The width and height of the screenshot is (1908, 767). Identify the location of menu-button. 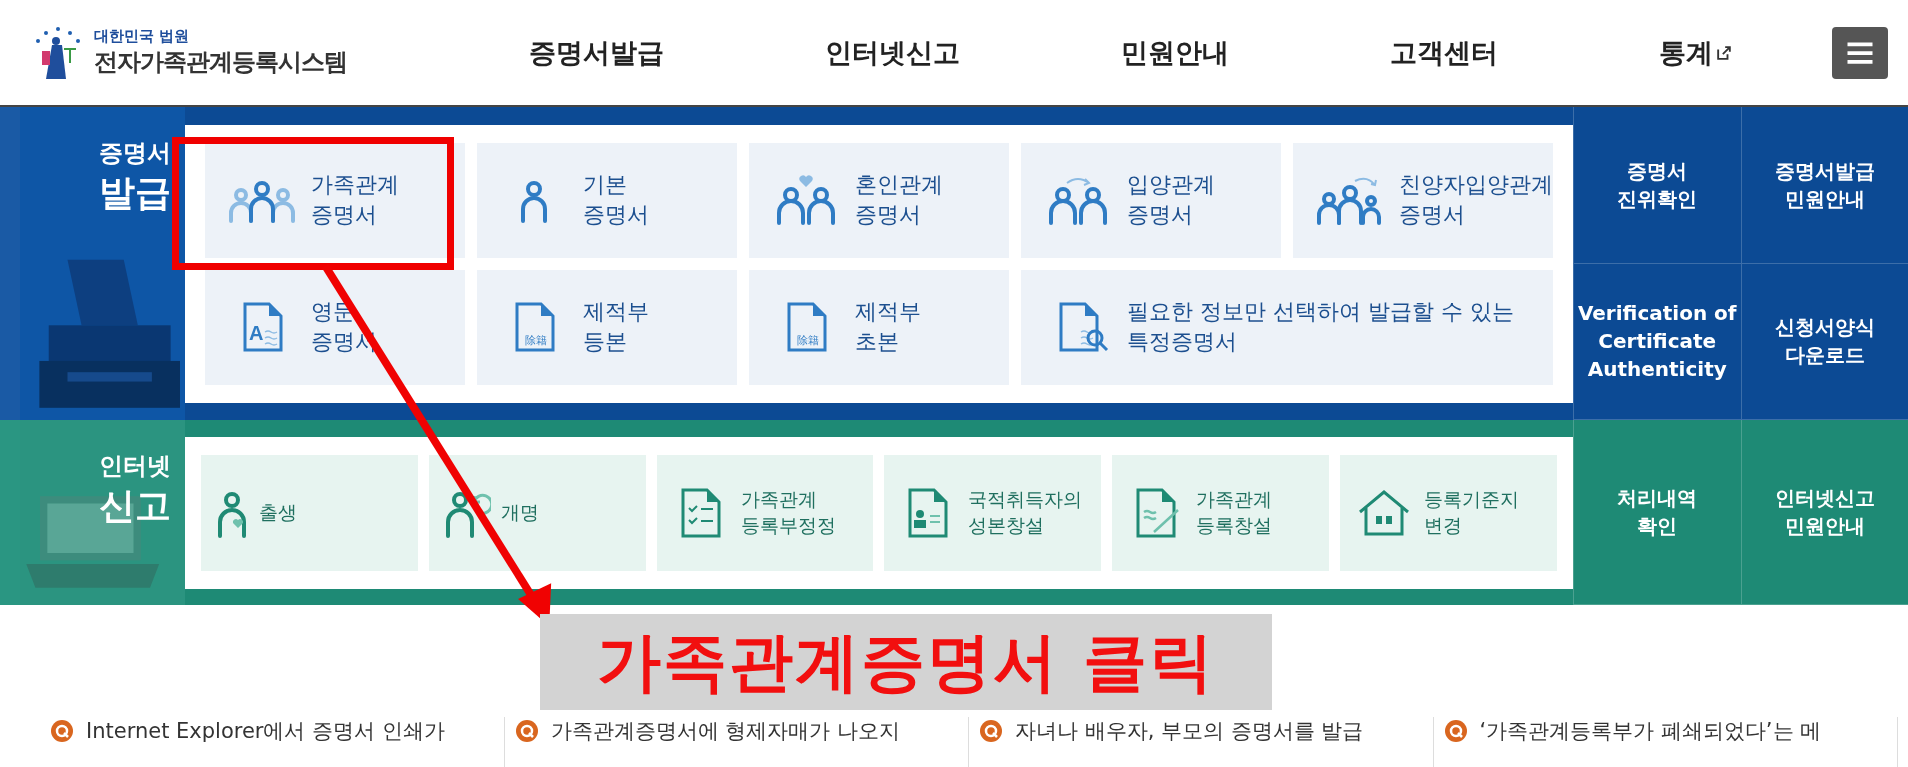
(1860, 52).